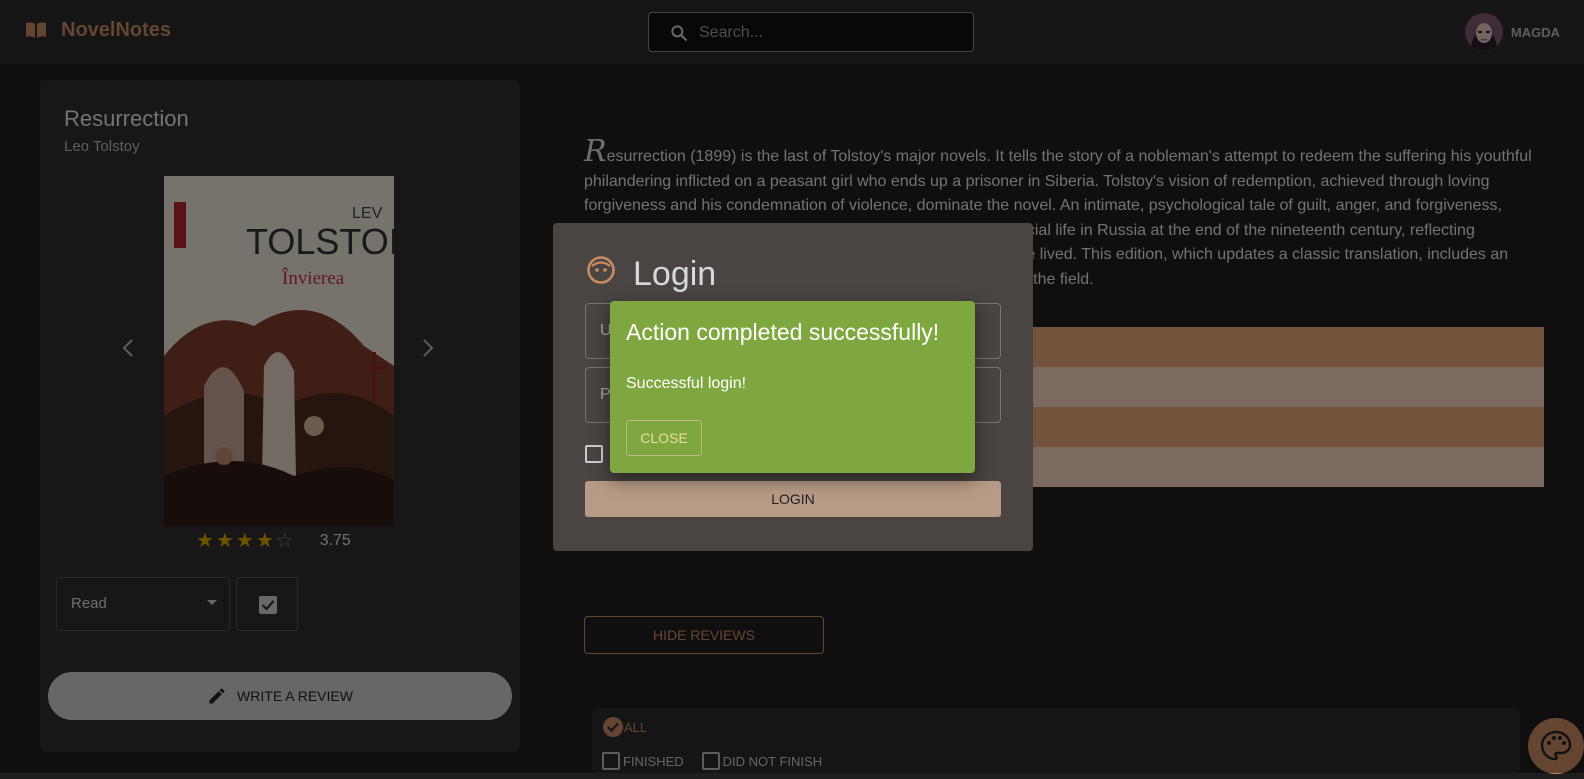  Describe the element at coordinates (686, 383) in the screenshot. I see `success-message: Successful login!` at that location.